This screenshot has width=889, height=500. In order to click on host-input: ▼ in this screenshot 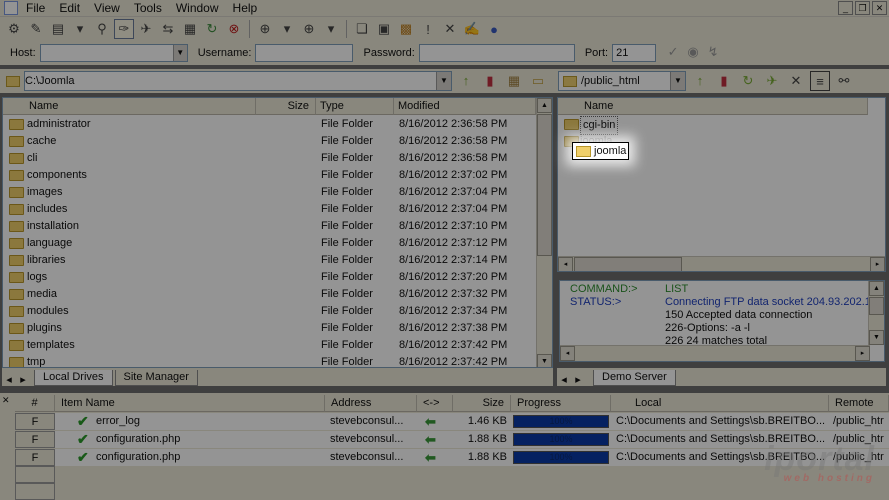, I will do `click(113, 53)`.